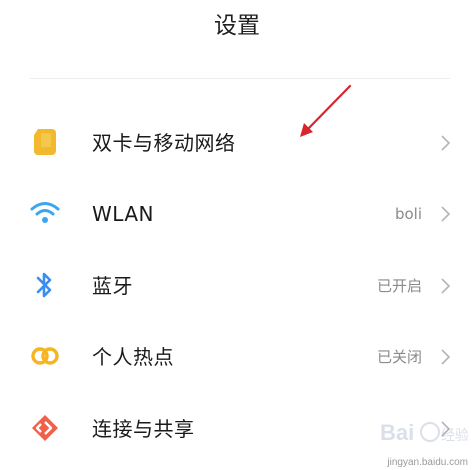 This screenshot has height=470, width=474. I want to click on connection-sharing-icon, so click(45, 428).